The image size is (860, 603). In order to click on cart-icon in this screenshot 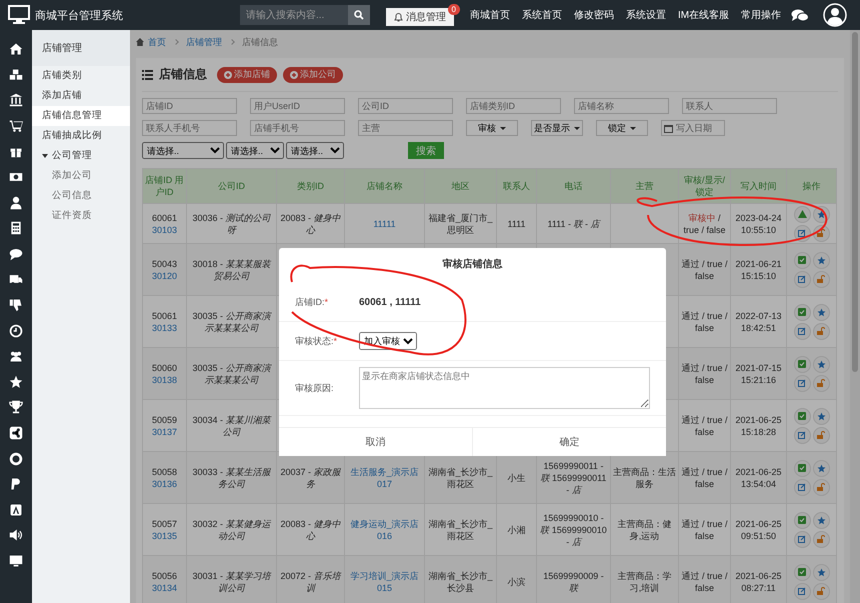, I will do `click(16, 125)`.